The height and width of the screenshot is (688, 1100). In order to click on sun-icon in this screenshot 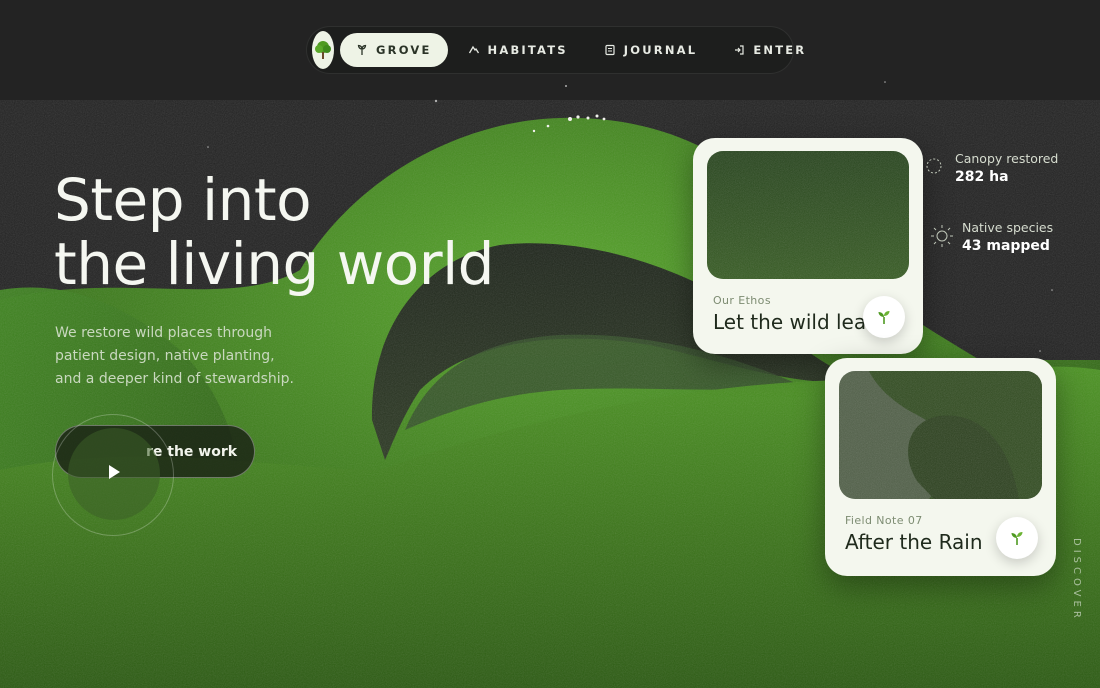, I will do `click(941, 235)`.